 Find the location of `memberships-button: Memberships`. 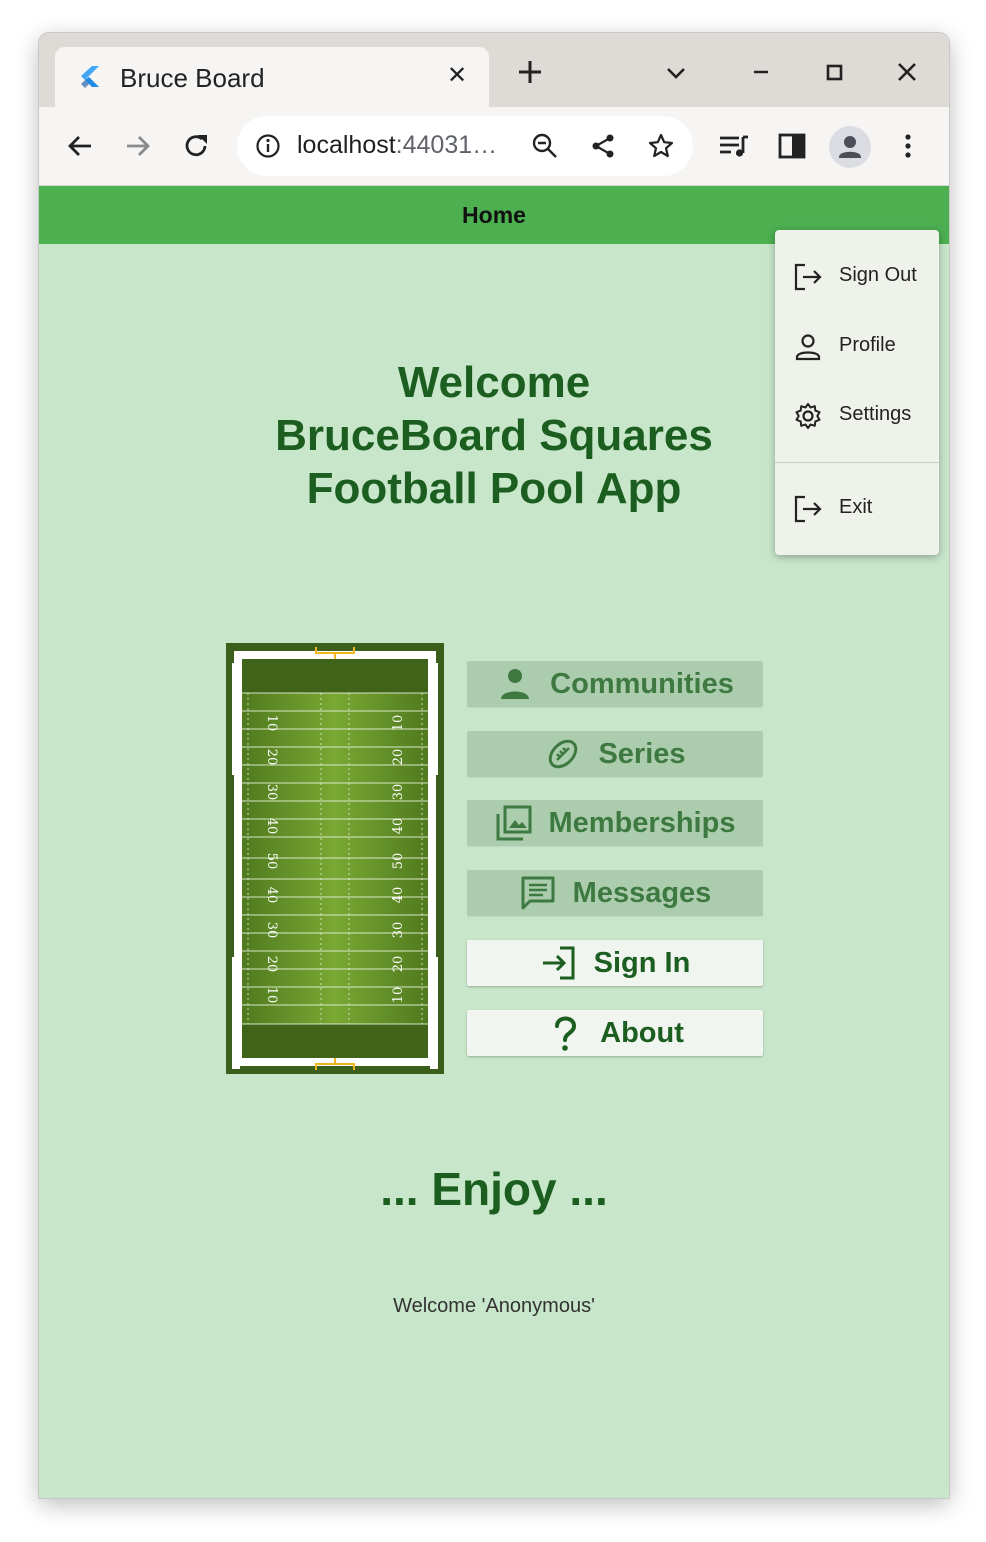

memberships-button: Memberships is located at coordinates (615, 823).